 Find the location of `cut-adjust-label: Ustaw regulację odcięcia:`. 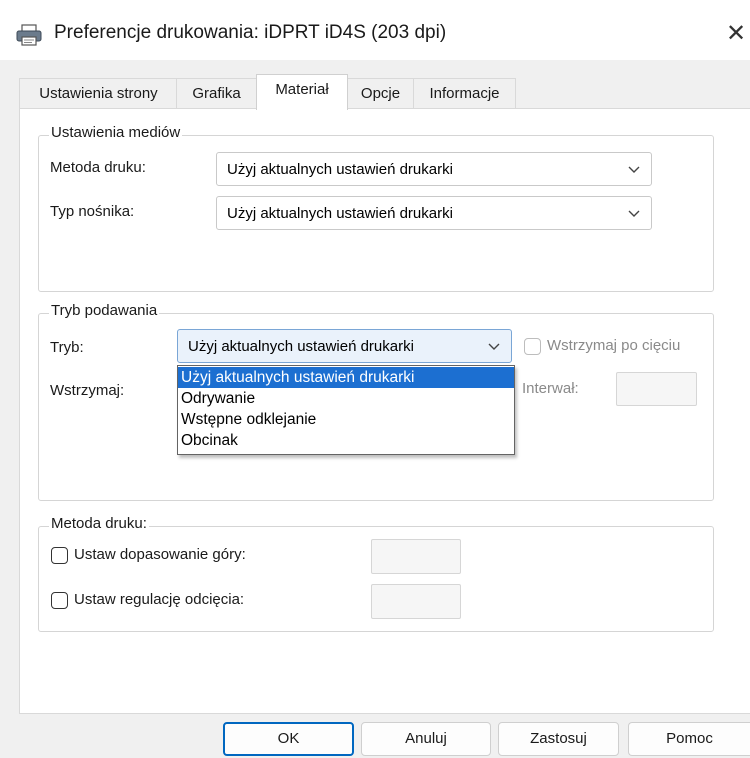

cut-adjust-label: Ustaw regulację odcięcia: is located at coordinates (159, 599).